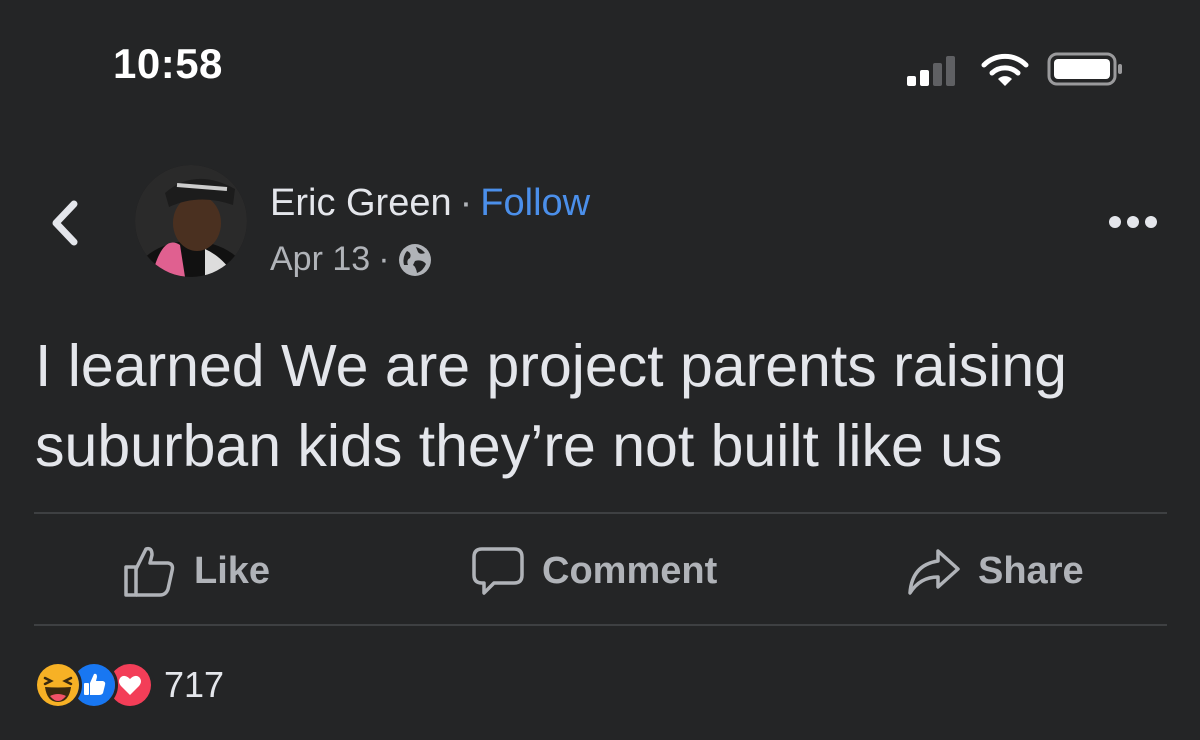  I want to click on like-label: Like, so click(232, 570).